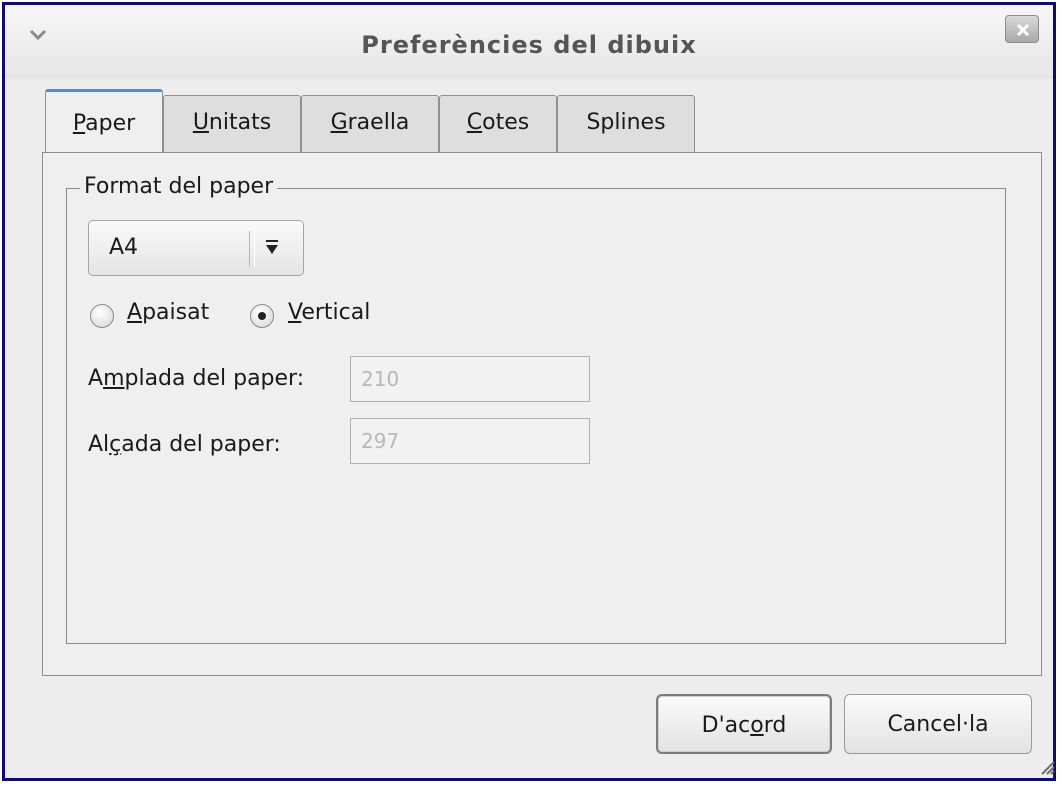 This screenshot has width=1061, height=785. What do you see at coordinates (474, 122) in the screenshot?
I see `tab-cotes-mnemonic: C` at bounding box center [474, 122].